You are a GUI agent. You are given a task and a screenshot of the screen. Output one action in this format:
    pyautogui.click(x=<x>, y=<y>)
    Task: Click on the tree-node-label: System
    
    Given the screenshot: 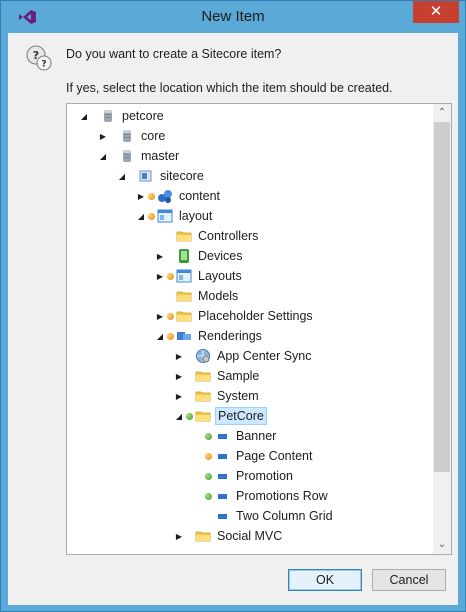 What is the action you would take?
    pyautogui.click(x=238, y=396)
    